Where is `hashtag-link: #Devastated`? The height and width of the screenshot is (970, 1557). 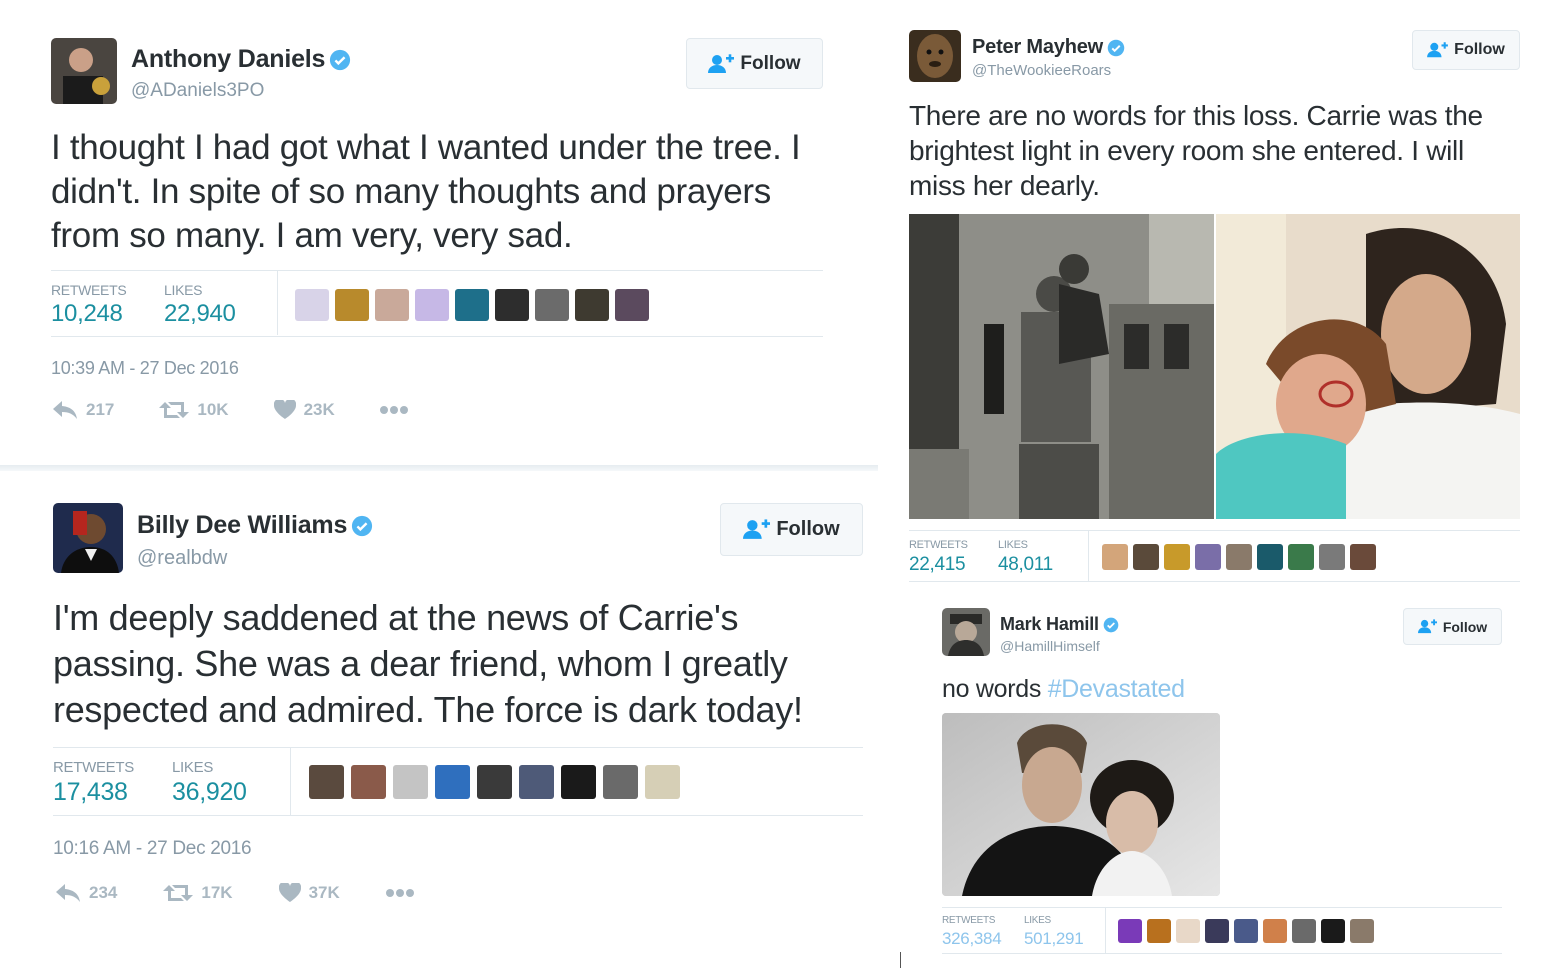 hashtag-link: #Devastated is located at coordinates (1116, 689).